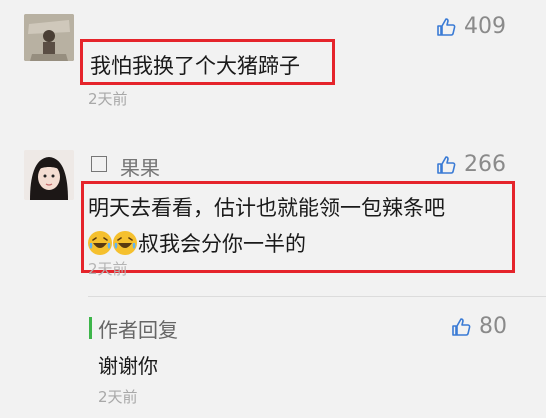  What do you see at coordinates (222, 244) in the screenshot?
I see `comment-text-line-2-text: 叔我会分你一半的` at bounding box center [222, 244].